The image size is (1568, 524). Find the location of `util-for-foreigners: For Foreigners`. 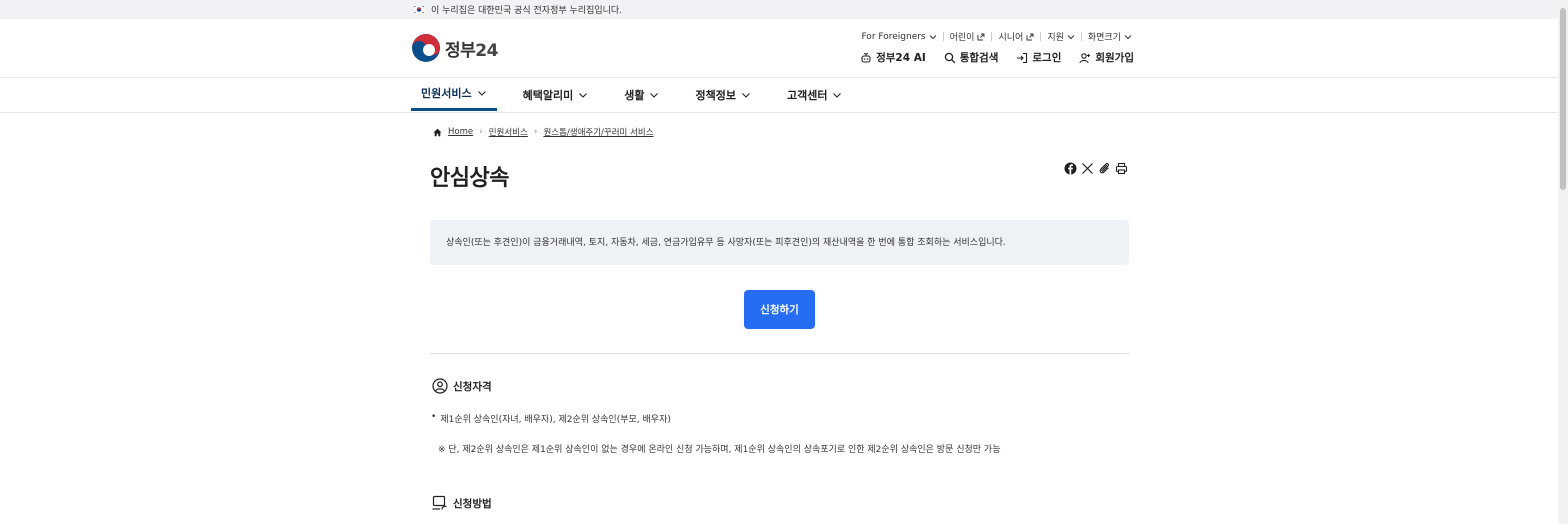

util-for-foreigners: For Foreigners is located at coordinates (898, 37).